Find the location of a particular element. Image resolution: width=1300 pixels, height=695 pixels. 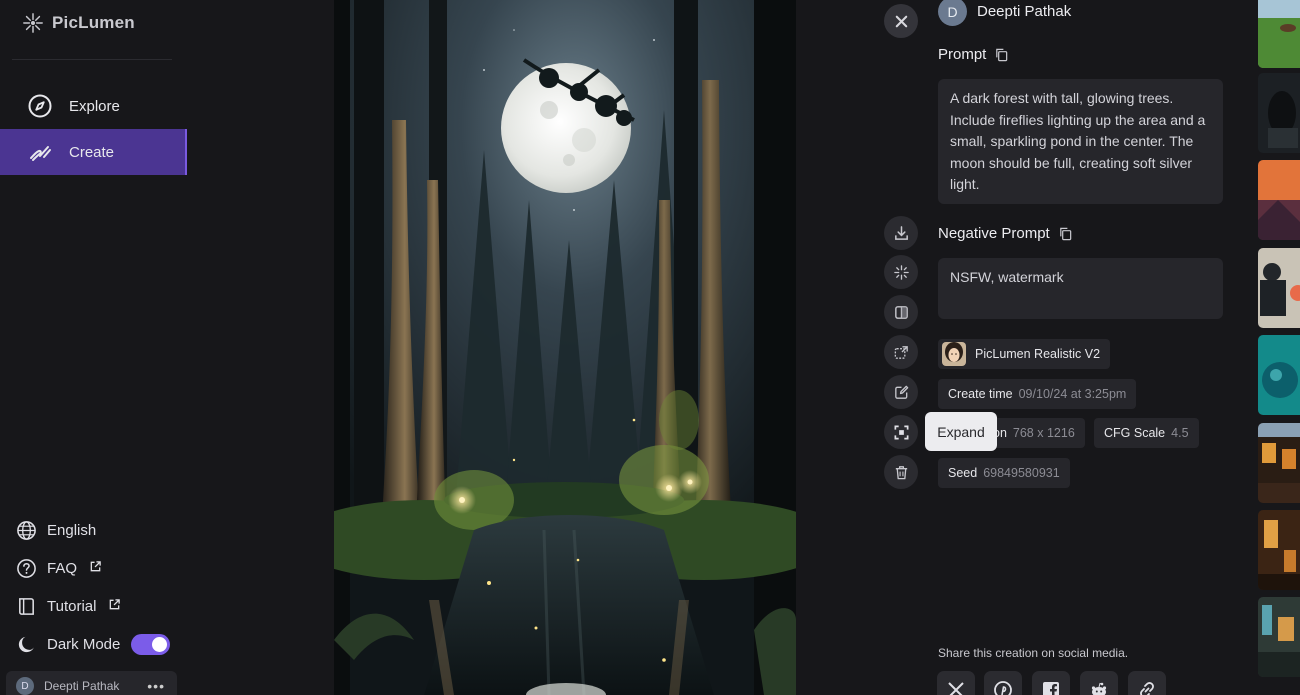

compare-button is located at coordinates (901, 312).